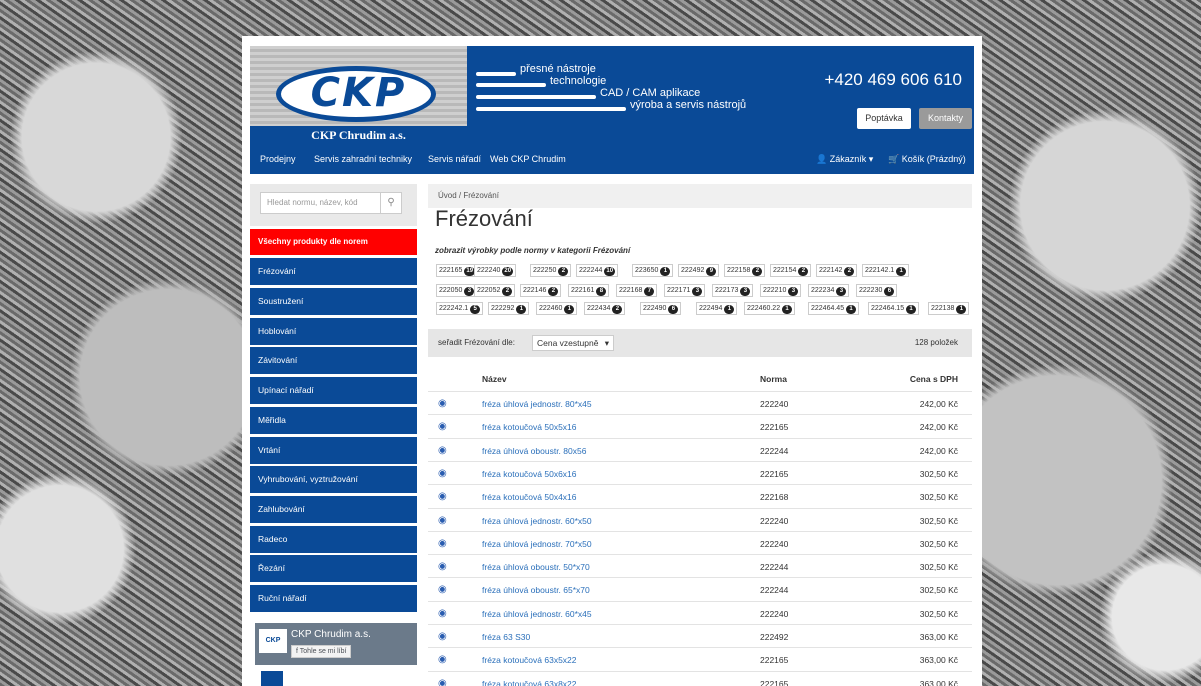 The width and height of the screenshot is (1201, 686). I want to click on norm-chip: 222158 2, so click(745, 270).